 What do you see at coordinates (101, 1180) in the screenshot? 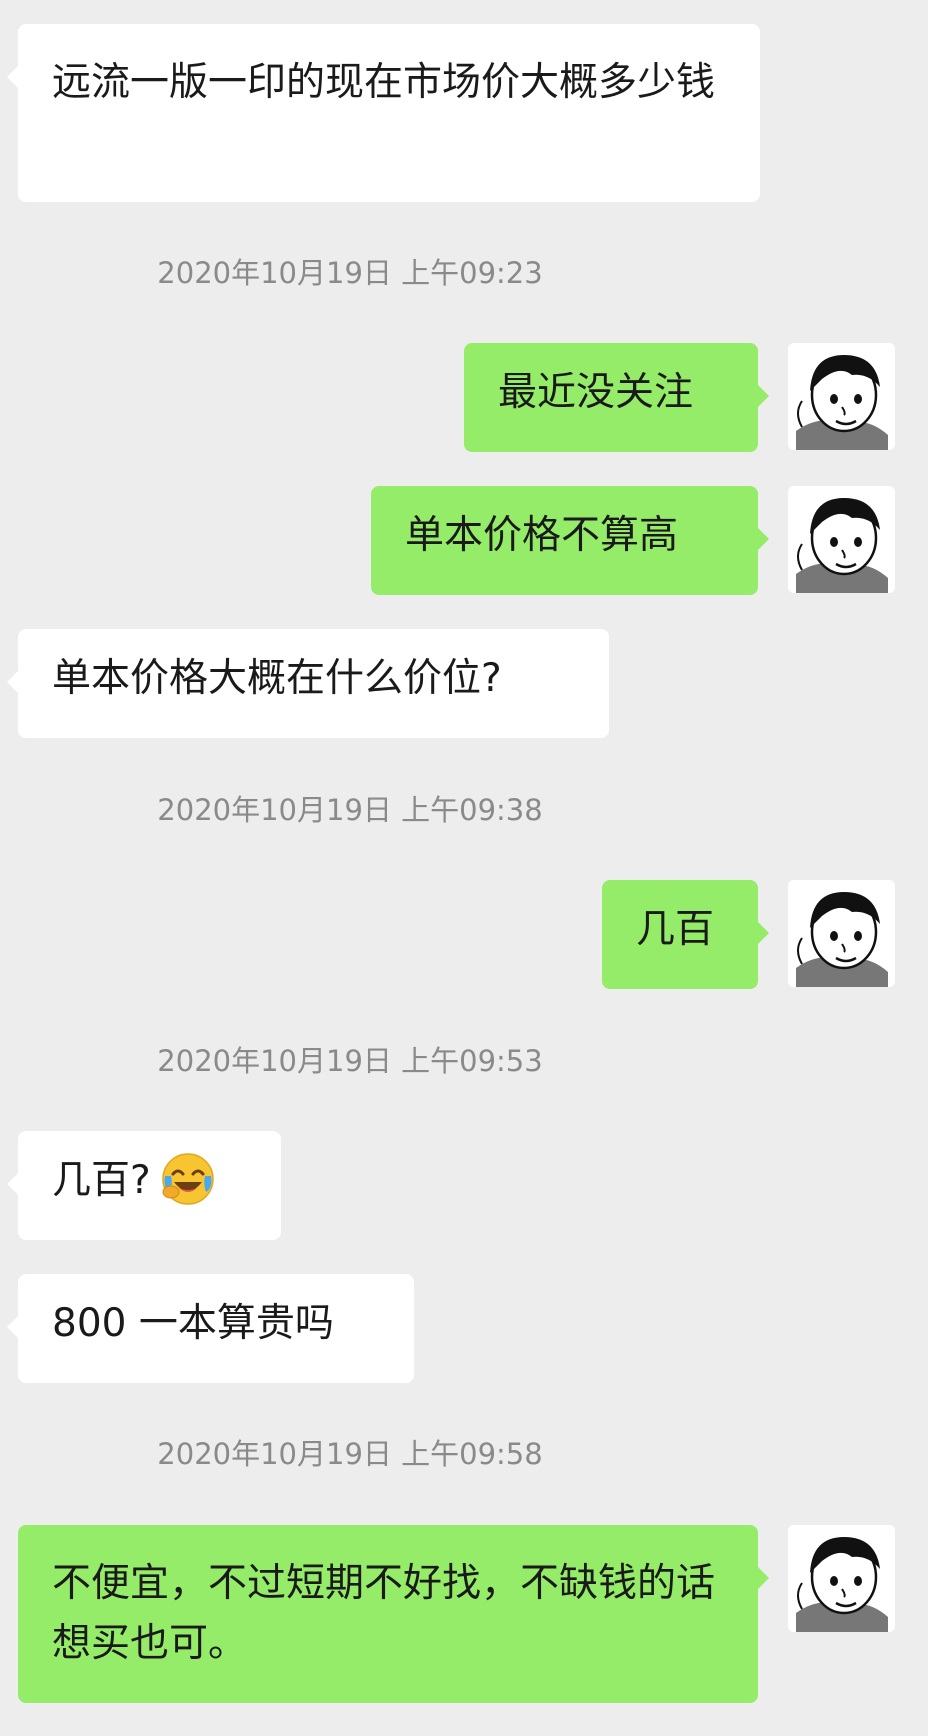
I see `message-text: 几百?` at bounding box center [101, 1180].